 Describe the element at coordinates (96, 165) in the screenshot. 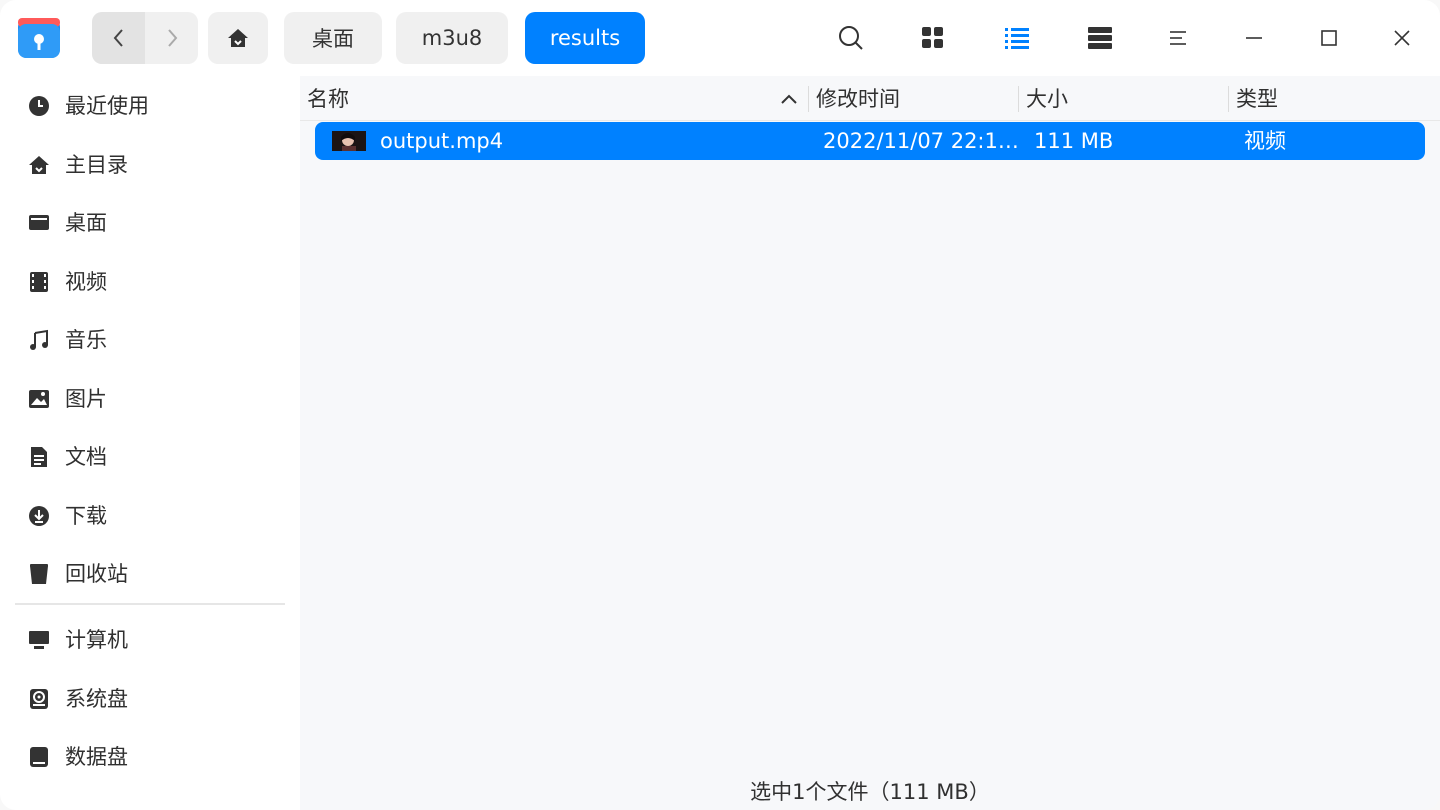

I see `sidebar-item-label: 主目录` at that location.